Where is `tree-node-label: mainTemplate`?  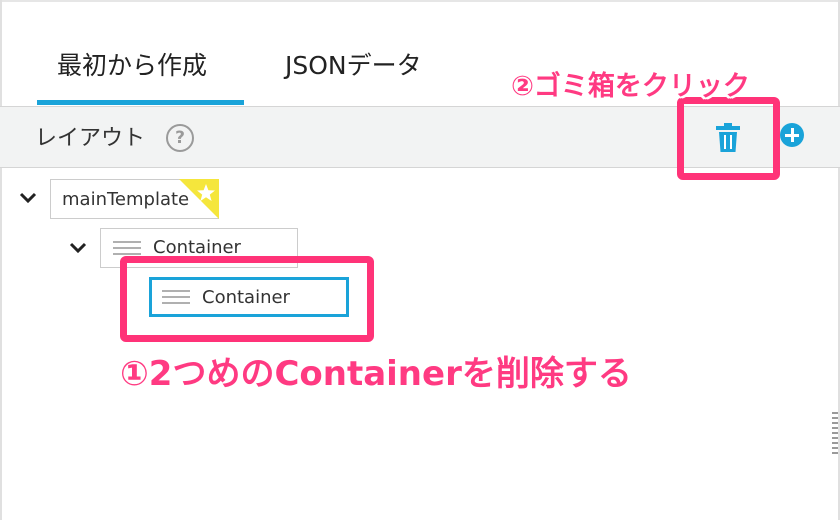 tree-node-label: mainTemplate is located at coordinates (126, 199).